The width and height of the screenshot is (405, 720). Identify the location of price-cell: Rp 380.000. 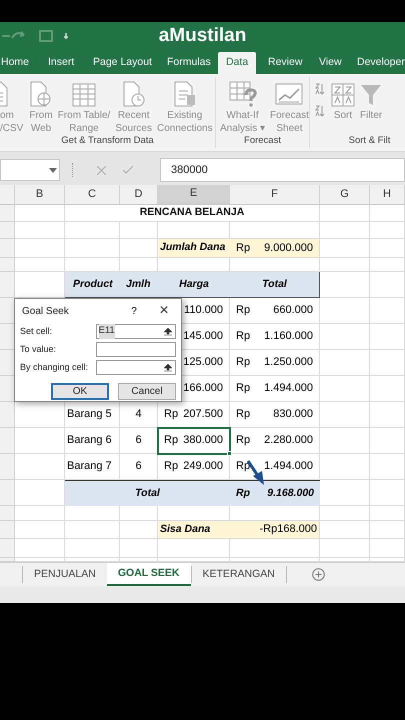
(194, 441).